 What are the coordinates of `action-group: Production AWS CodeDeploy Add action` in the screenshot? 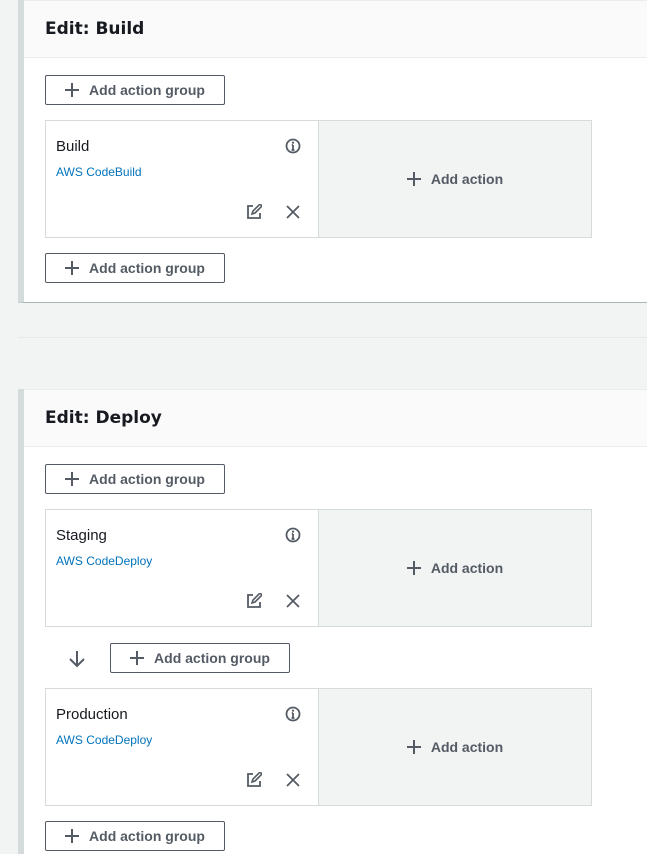 It's located at (318, 747).